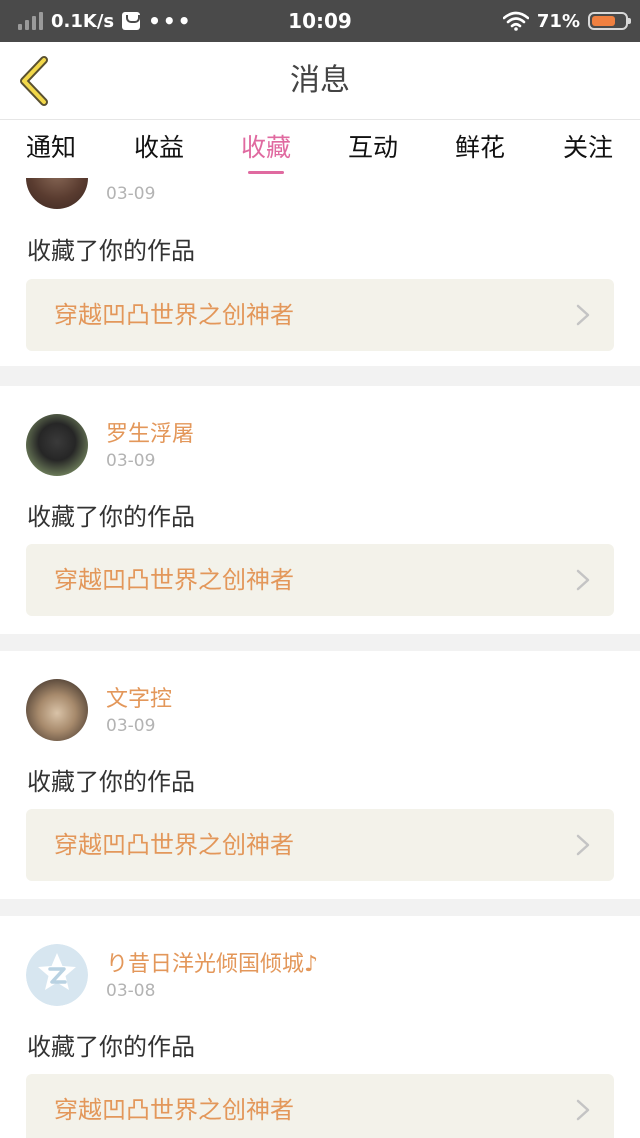 The image size is (640, 1138). Describe the element at coordinates (515, 21) in the screenshot. I see `wifi-icon` at that location.